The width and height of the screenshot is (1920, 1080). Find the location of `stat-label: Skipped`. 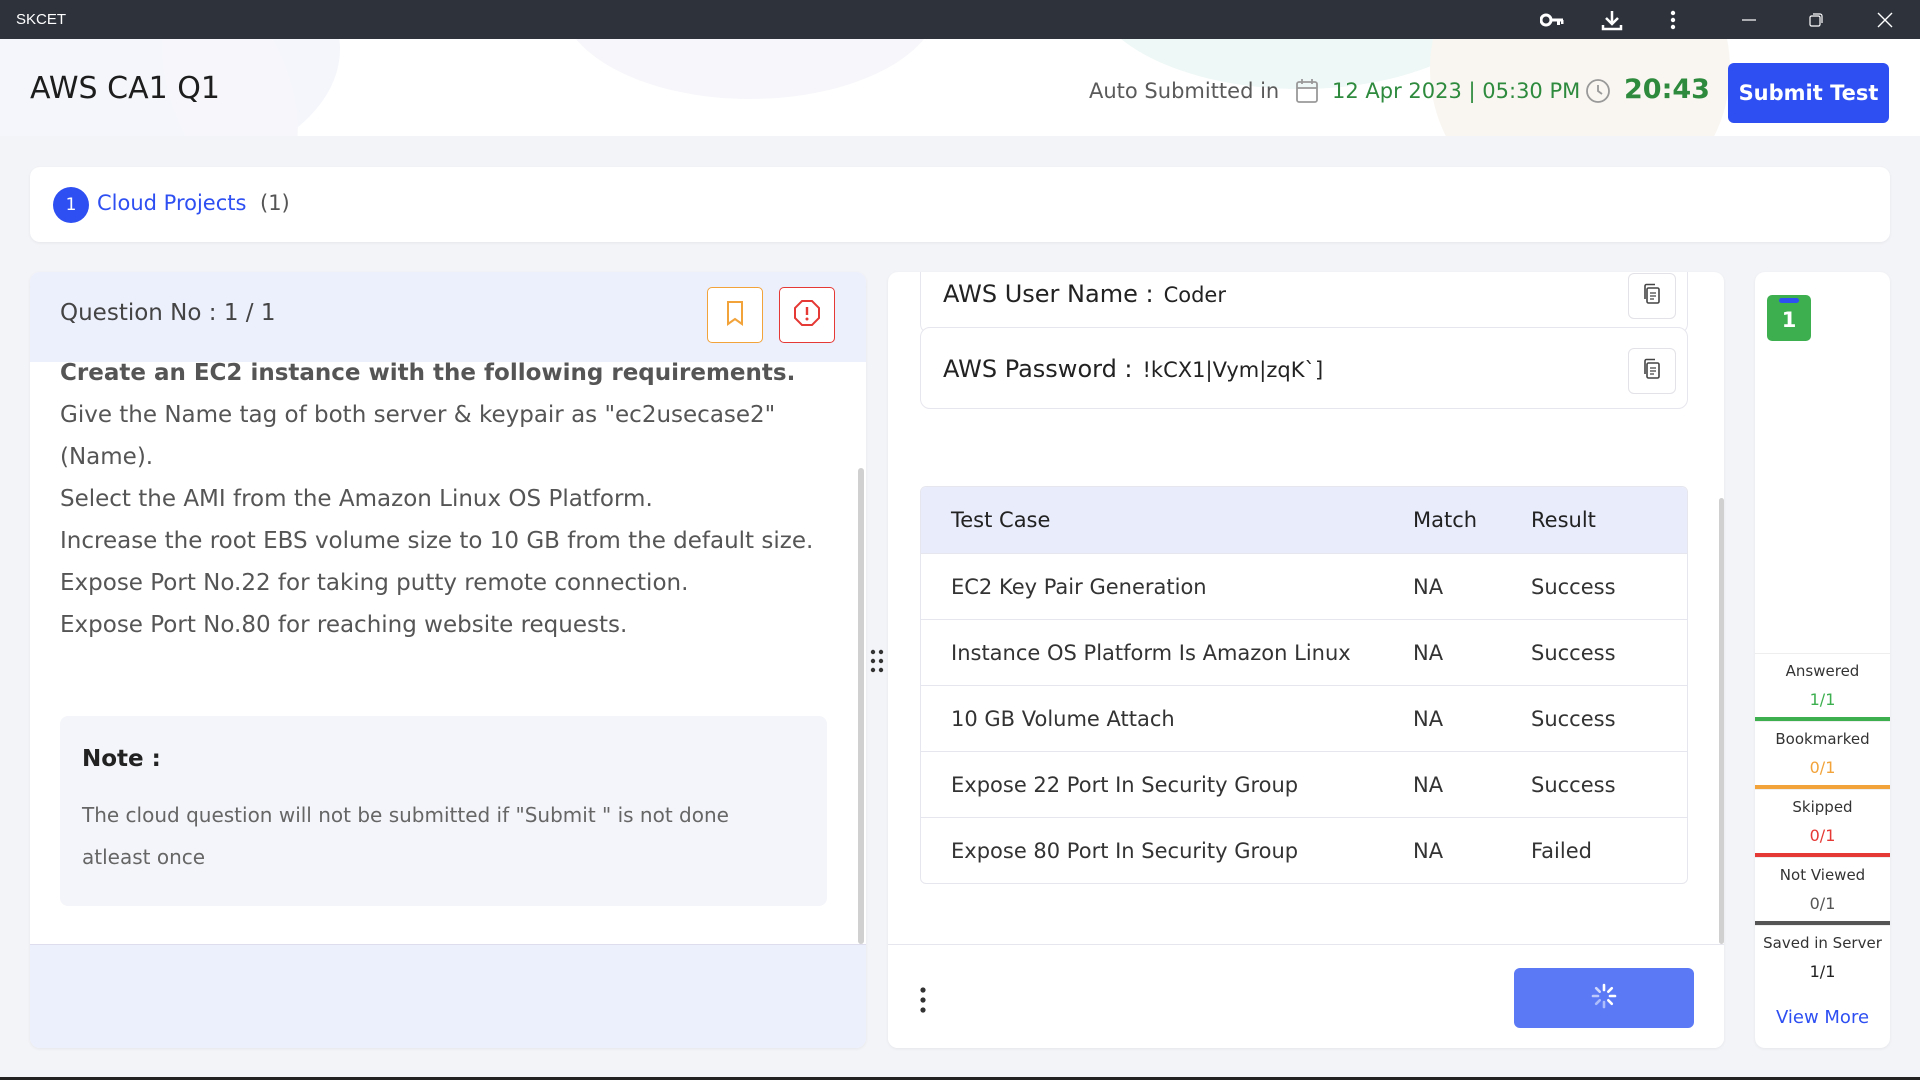

stat-label: Skipped is located at coordinates (1822, 807).